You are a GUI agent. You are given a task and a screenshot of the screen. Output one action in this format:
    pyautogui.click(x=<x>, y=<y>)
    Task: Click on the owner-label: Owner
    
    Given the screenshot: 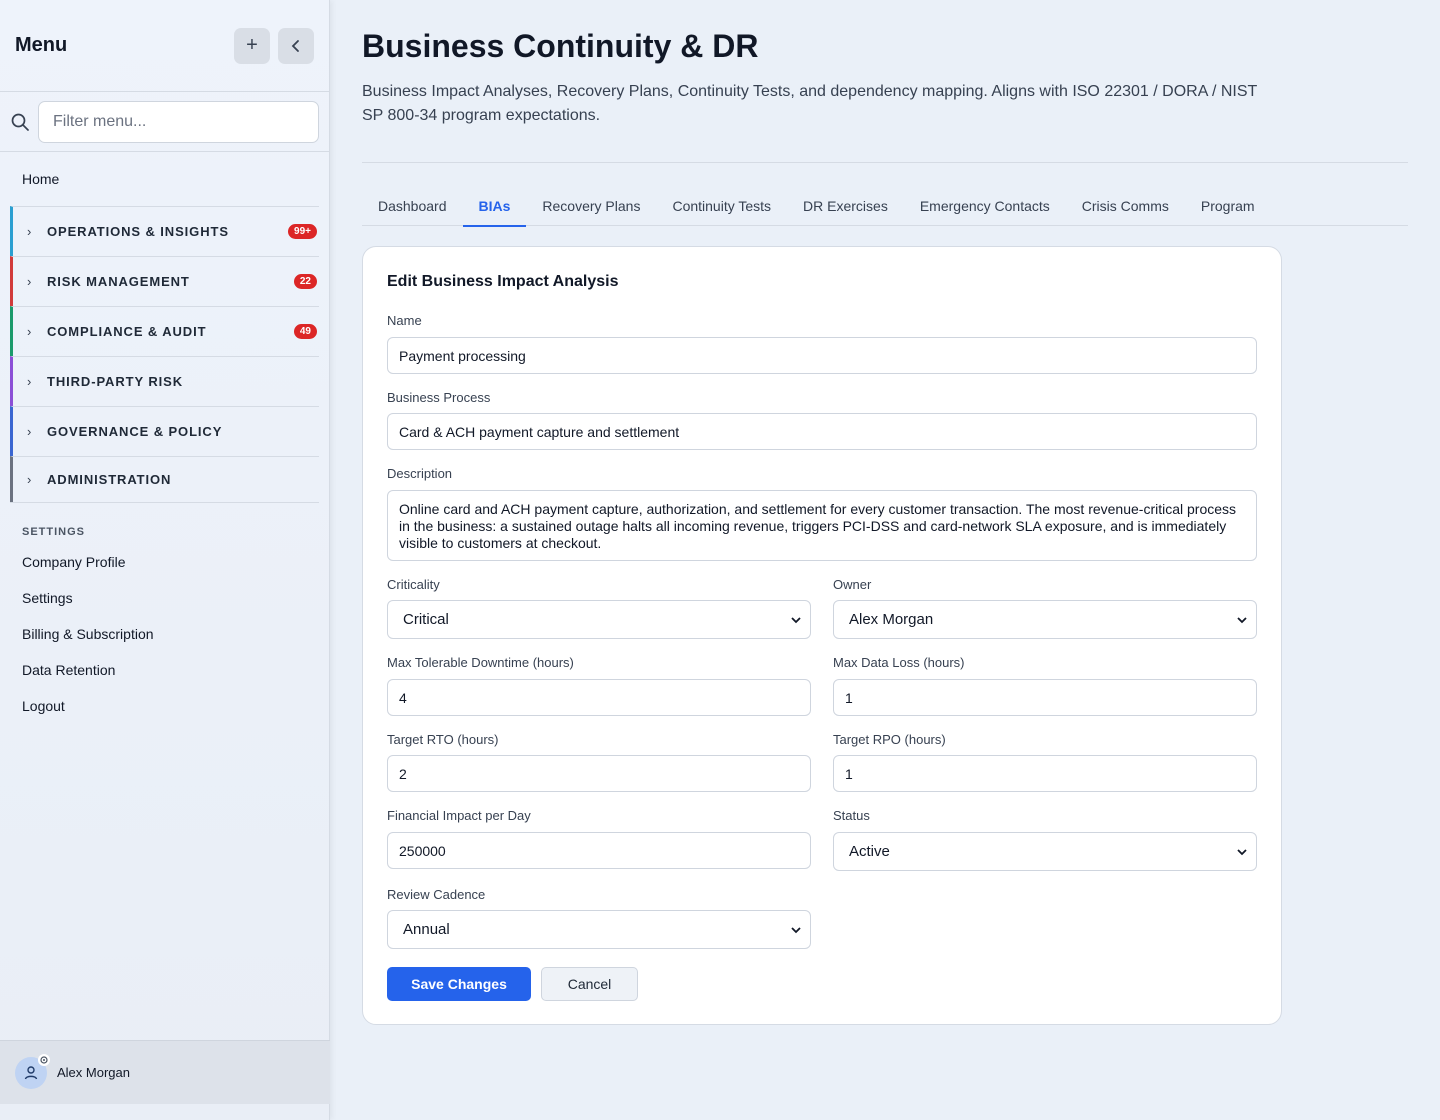 What is the action you would take?
    pyautogui.click(x=852, y=584)
    